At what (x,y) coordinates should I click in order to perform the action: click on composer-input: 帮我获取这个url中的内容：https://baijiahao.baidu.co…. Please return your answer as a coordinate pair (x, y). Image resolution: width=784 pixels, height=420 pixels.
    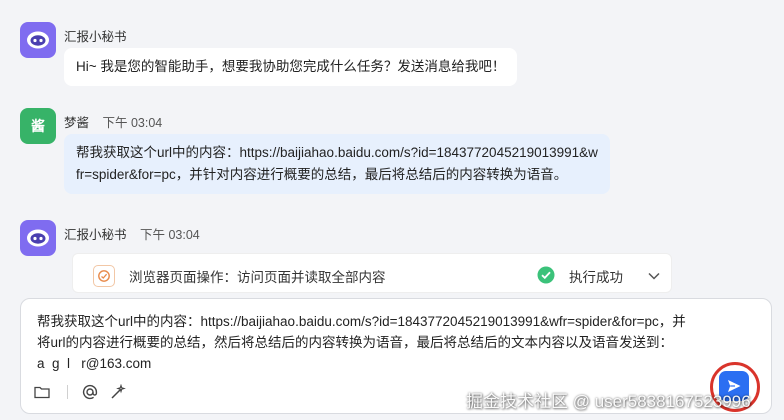
    Looking at the image, I should click on (387, 342).